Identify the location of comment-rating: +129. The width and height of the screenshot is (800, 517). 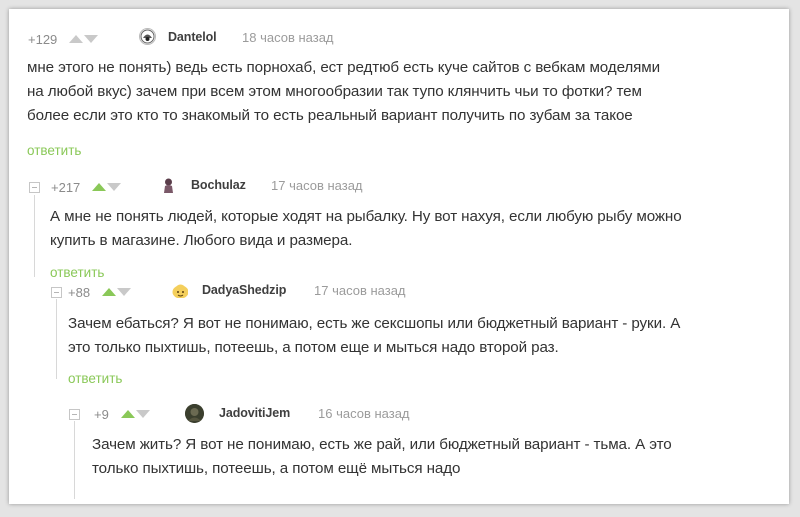
(43, 39).